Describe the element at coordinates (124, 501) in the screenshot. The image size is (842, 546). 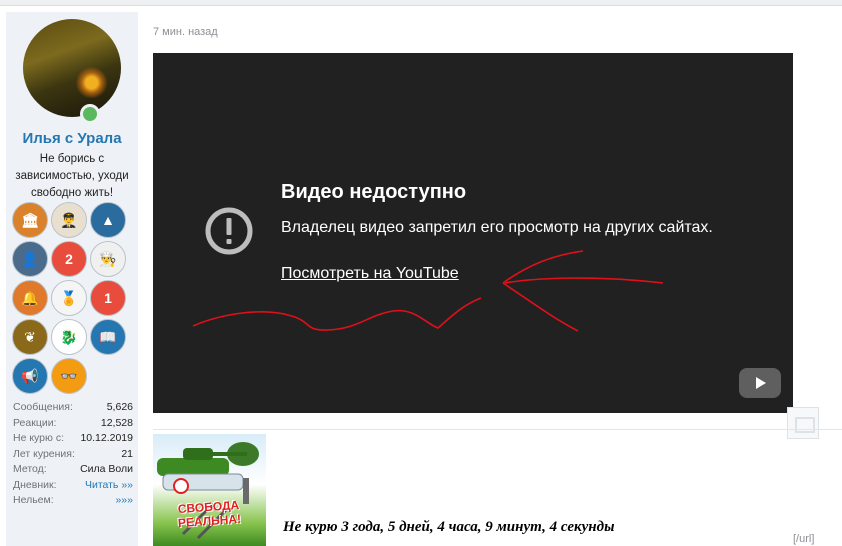
I see `user-stat-link: »»»` at that location.